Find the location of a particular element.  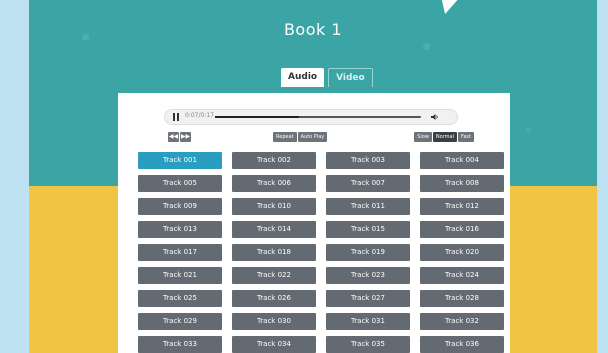

track-nav-group: ◀◀ ▶▶ is located at coordinates (179, 137).